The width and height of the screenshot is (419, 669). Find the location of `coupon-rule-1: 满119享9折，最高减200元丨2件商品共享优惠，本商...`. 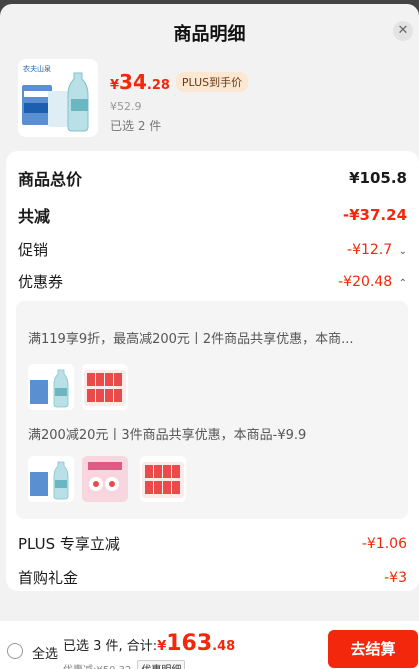

coupon-rule-1: 满119享9折，最高减200元丨2件商品共享优惠，本商... is located at coordinates (191, 339).